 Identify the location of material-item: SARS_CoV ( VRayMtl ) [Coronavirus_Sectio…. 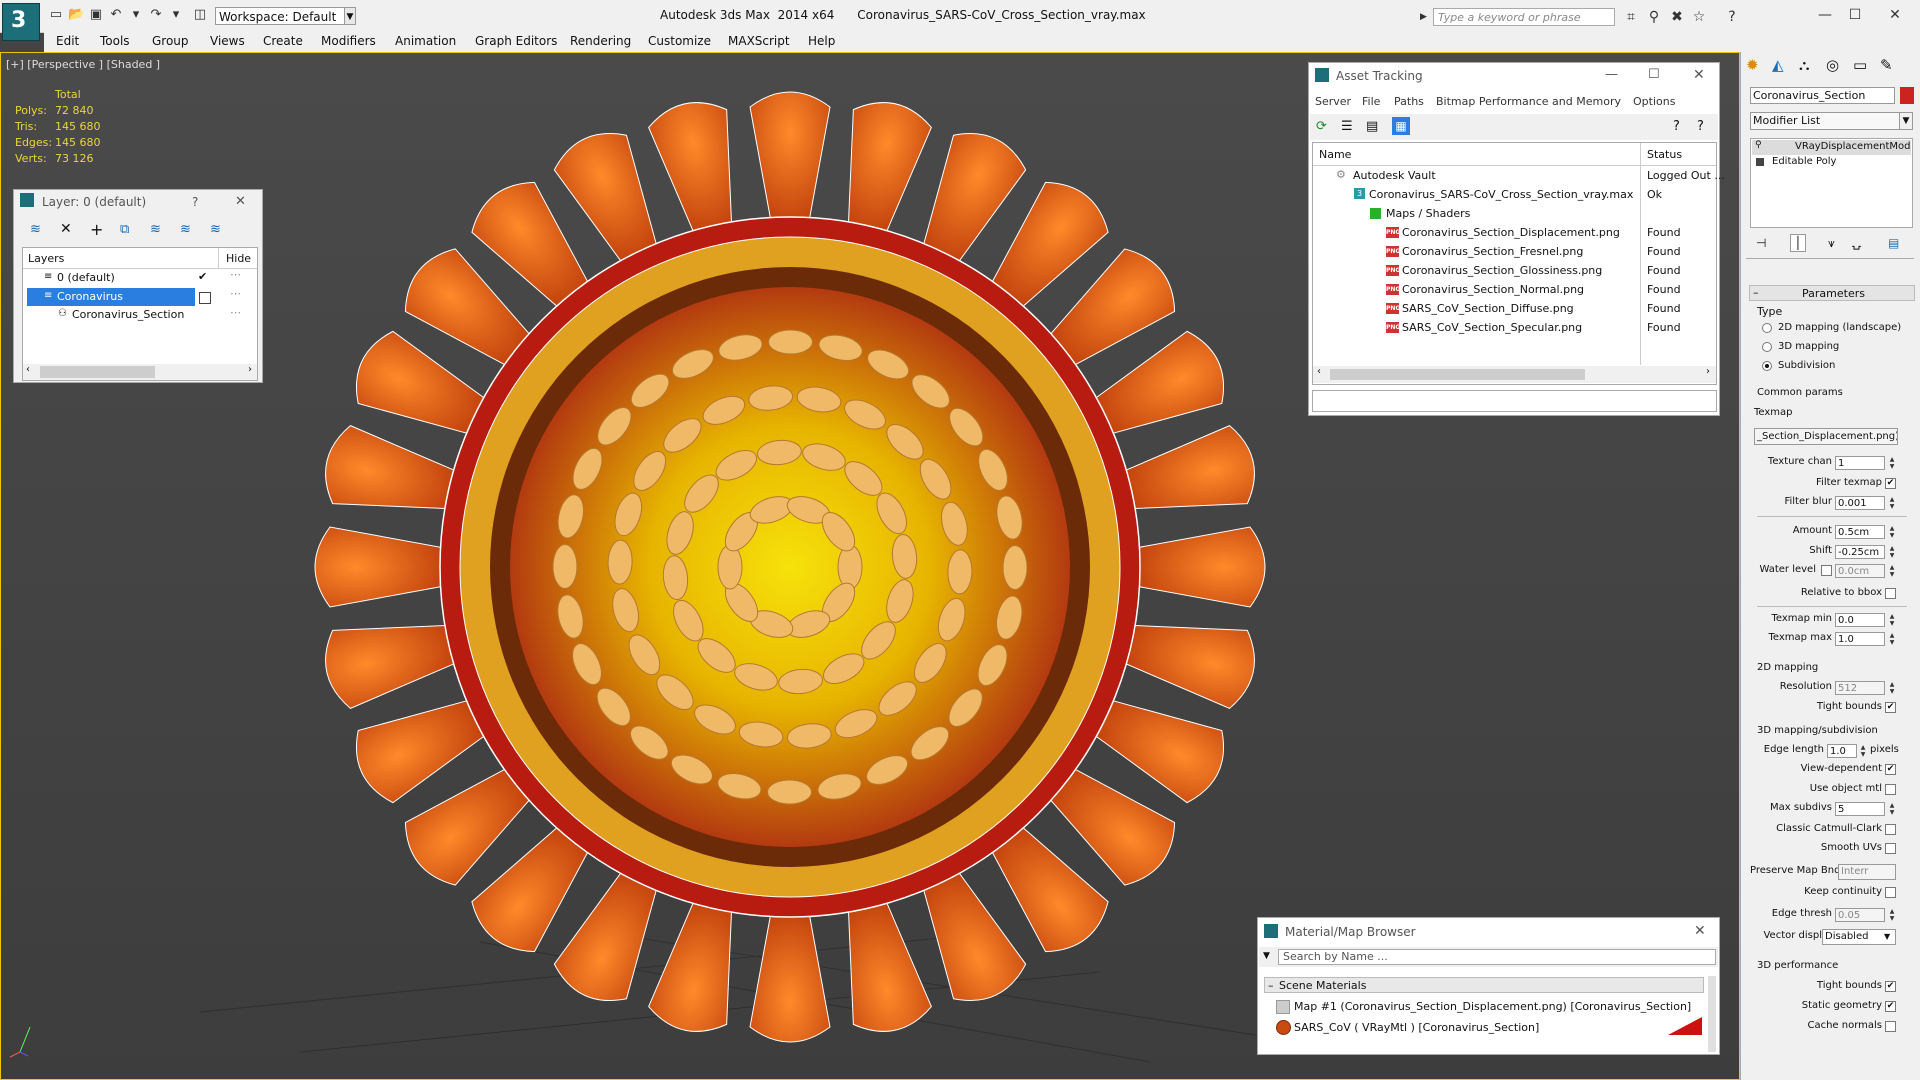
(1416, 1027).